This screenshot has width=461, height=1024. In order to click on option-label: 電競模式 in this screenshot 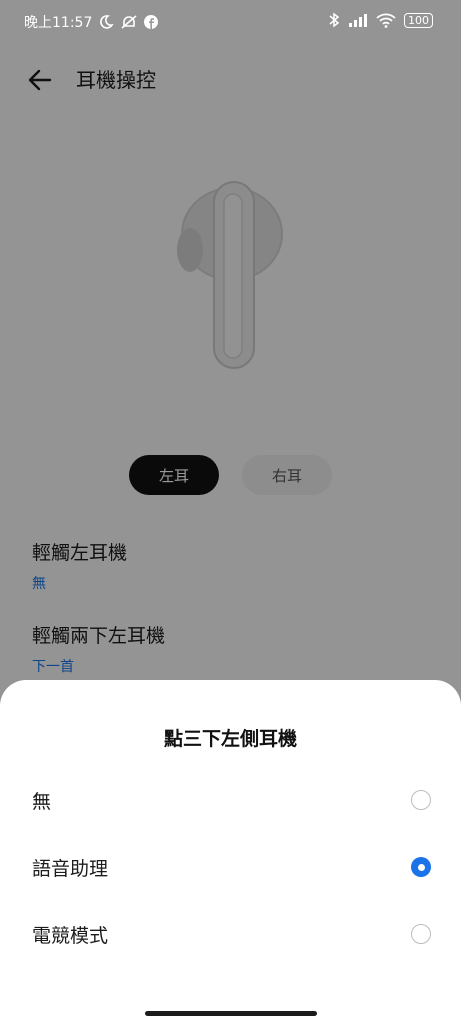, I will do `click(70, 935)`.